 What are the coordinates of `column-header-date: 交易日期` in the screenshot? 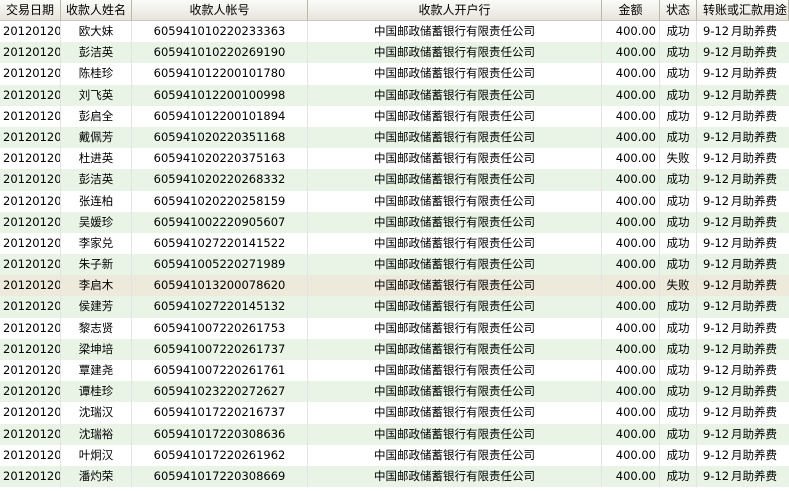 It's located at (30, 10).